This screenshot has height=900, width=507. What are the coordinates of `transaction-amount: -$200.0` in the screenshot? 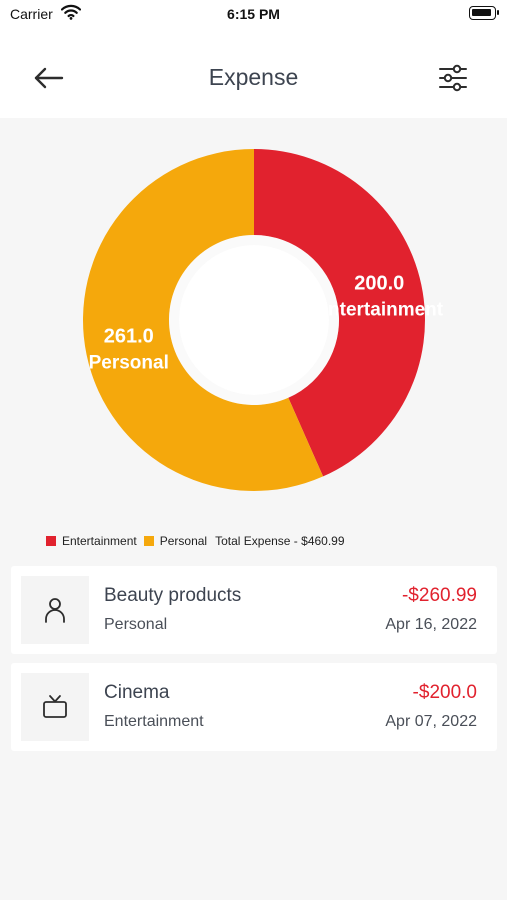 It's located at (444, 692).